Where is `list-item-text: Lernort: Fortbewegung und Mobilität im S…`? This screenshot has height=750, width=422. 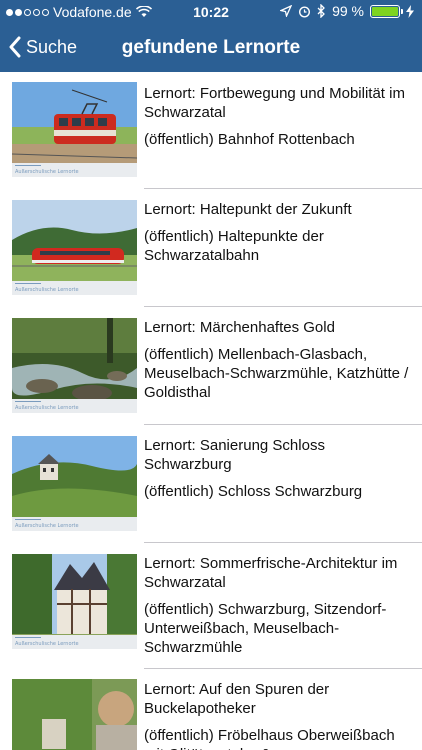 list-item-text: Lernort: Fortbewegung und Mobilität im S… is located at coordinates (278, 116).